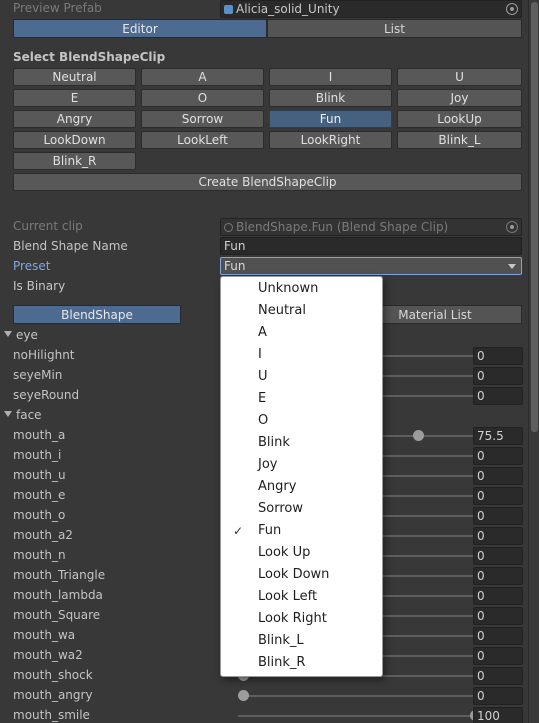 Image resolution: width=539 pixels, height=723 pixels. I want to click on blendshape-row: mouth_angry 0, so click(269, 697).